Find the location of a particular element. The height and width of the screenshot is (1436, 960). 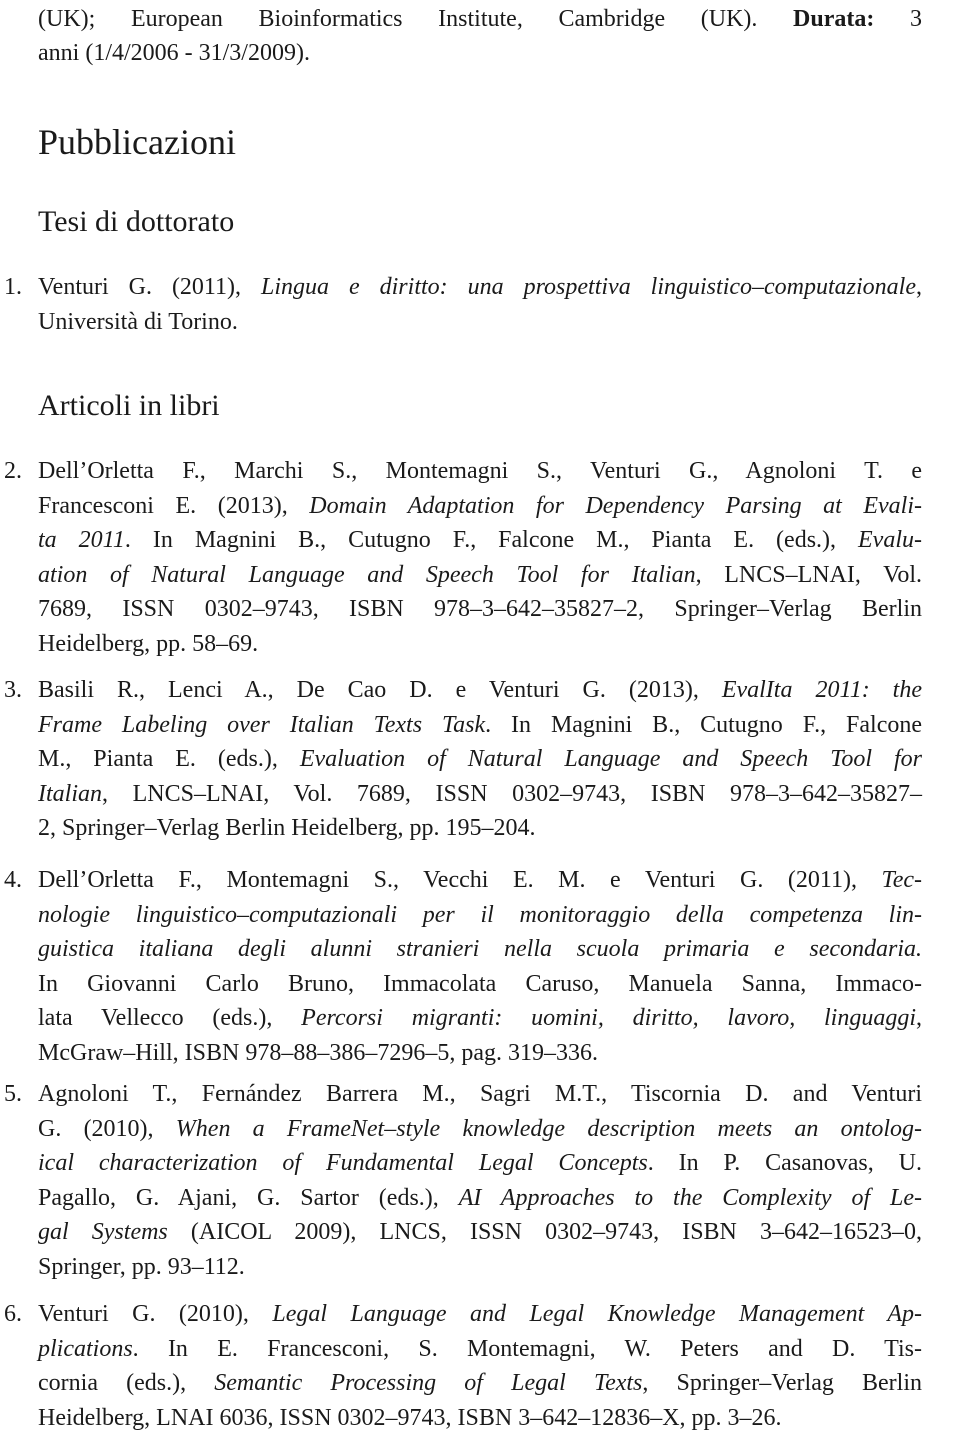

citation-text: . In Magnini B., Cutugno F., Falcone is located at coordinates (703, 724).